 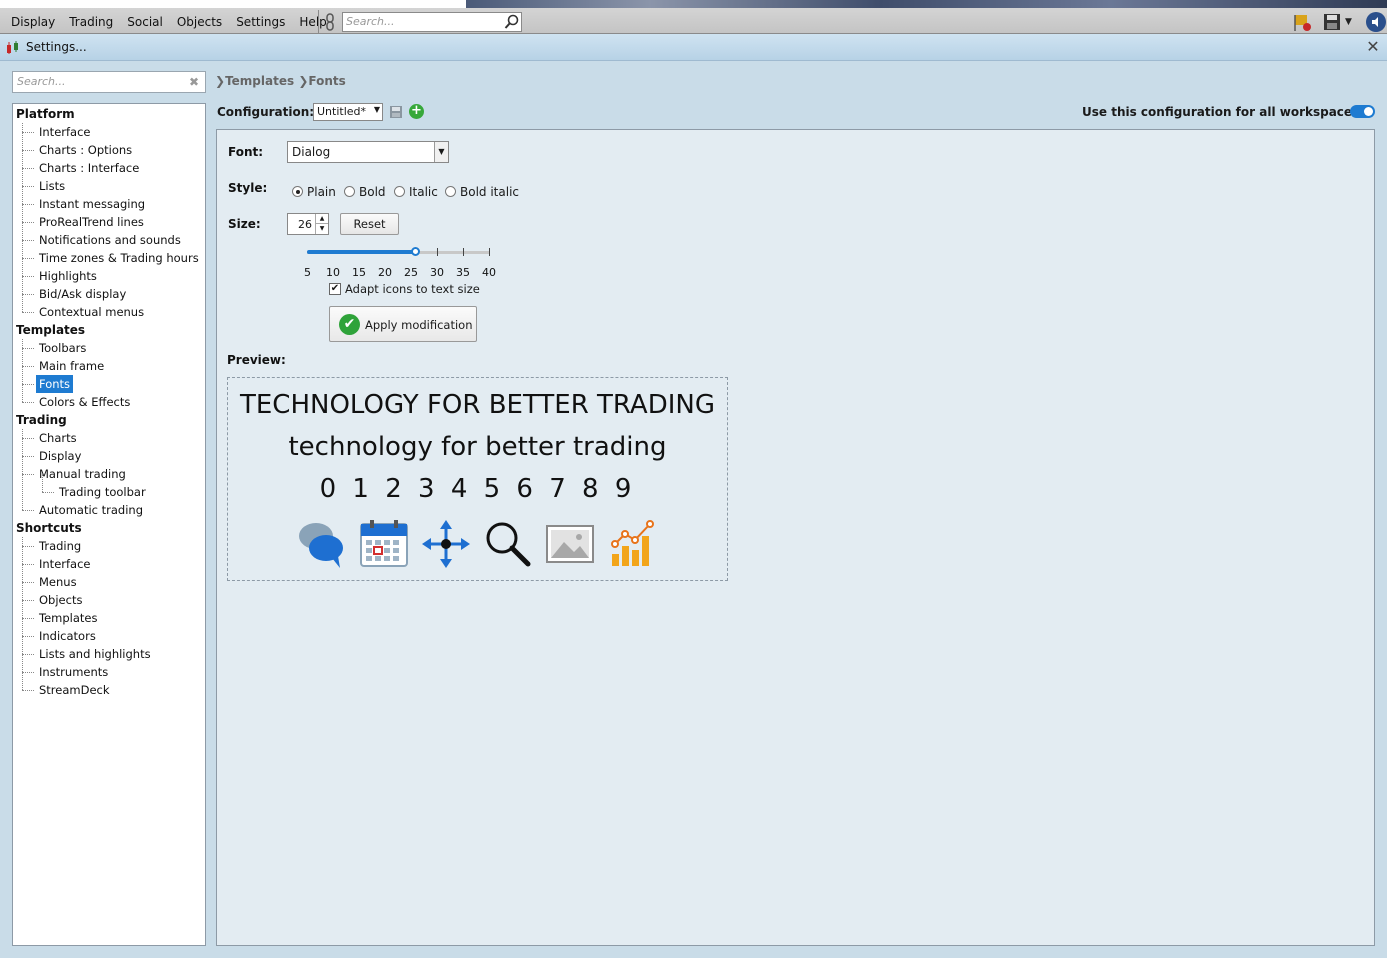 I want to click on tree-category-shortcuts: Shortcuts, so click(x=49, y=528).